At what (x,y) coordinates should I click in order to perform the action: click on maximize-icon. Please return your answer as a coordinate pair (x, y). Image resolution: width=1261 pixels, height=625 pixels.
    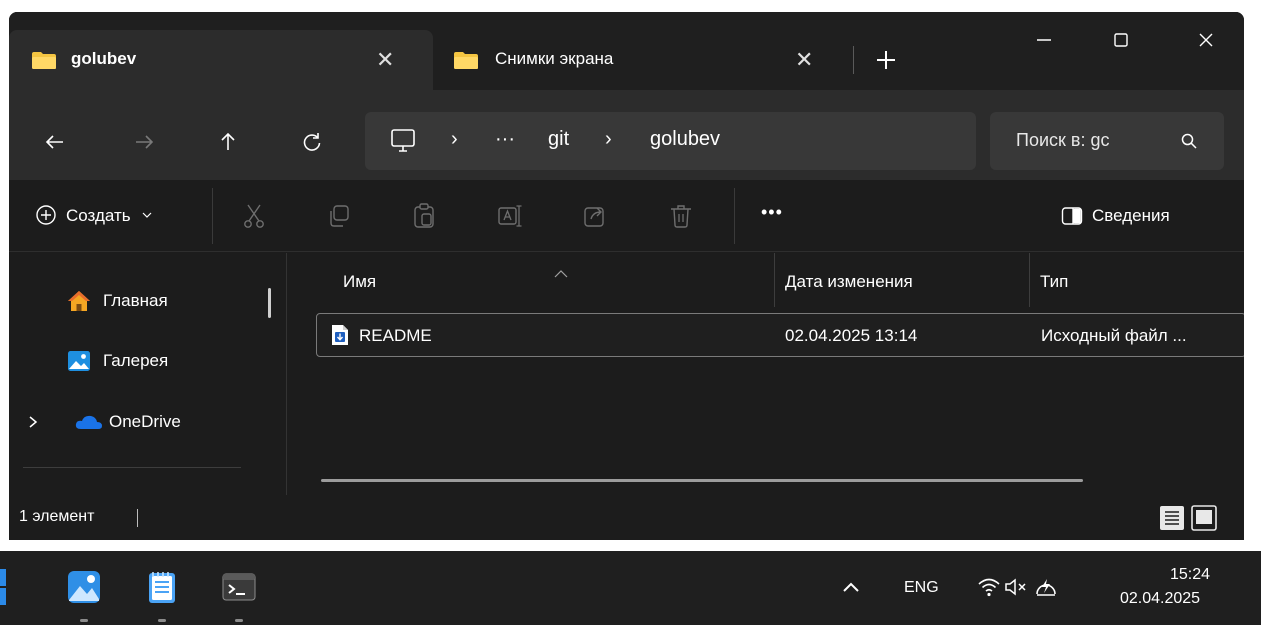
    Looking at the image, I should click on (1121, 40).